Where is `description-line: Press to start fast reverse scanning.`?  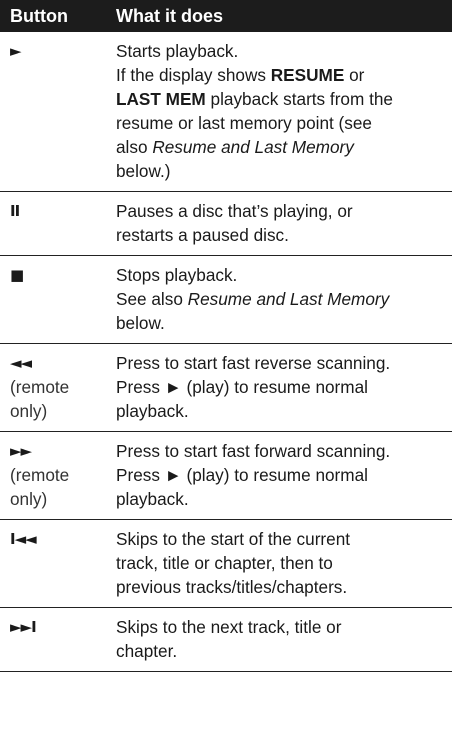 description-line: Press to start fast reverse scanning. is located at coordinates (280, 363).